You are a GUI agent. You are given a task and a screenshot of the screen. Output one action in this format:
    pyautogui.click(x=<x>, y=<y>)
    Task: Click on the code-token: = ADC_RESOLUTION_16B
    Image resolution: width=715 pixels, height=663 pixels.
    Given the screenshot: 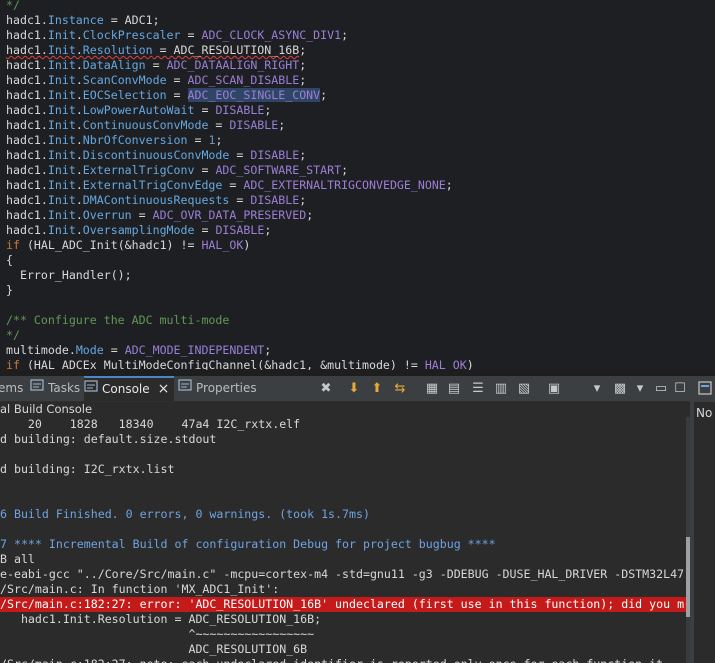 What is the action you would take?
    pyautogui.click(x=226, y=50)
    